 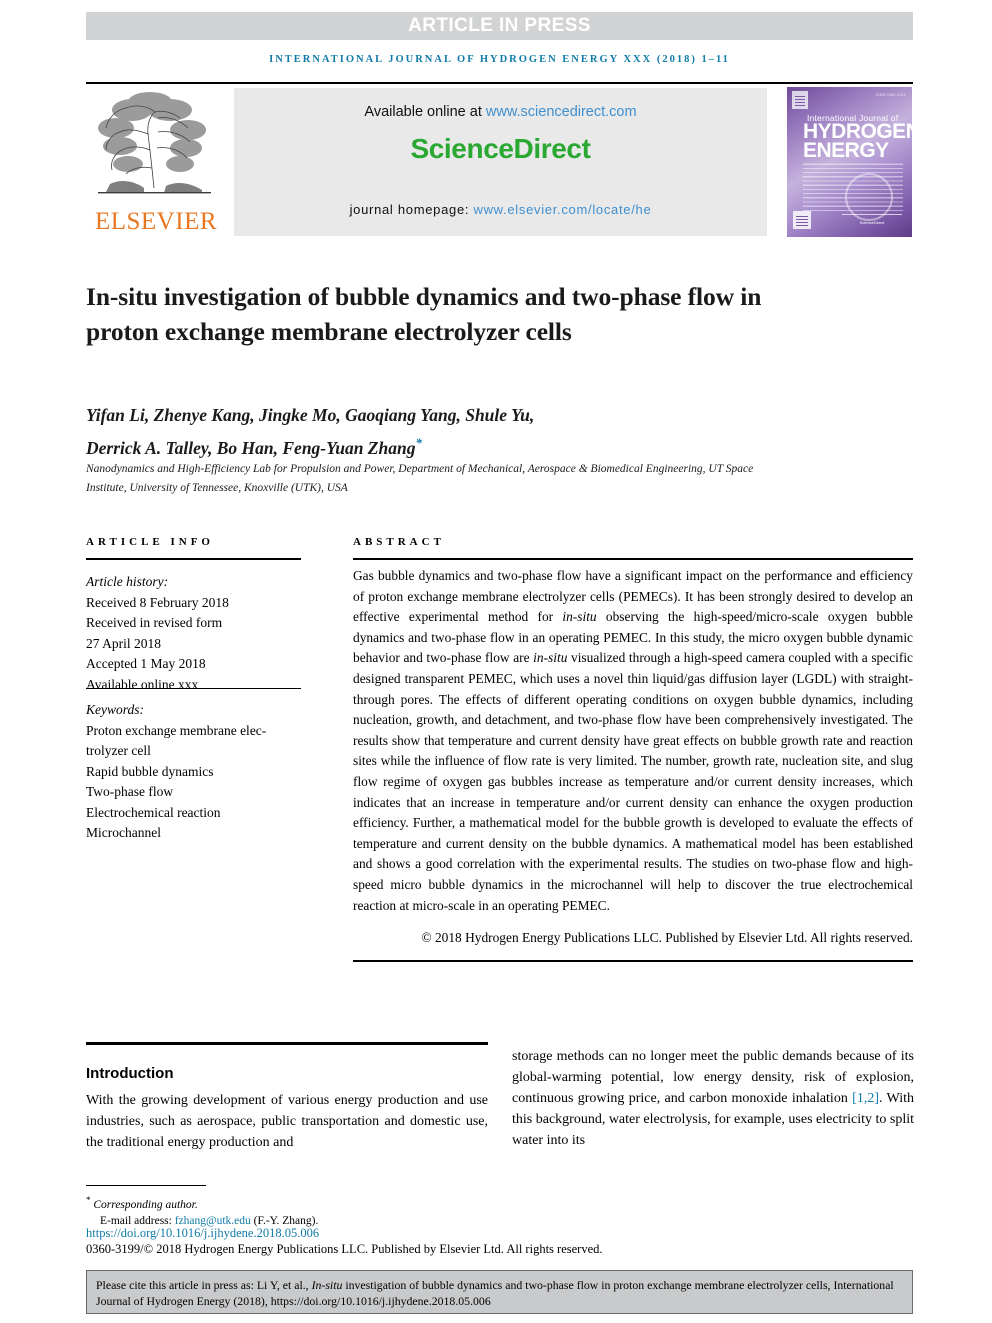 What do you see at coordinates (633, 559) in the screenshot?
I see `abstract-rule` at bounding box center [633, 559].